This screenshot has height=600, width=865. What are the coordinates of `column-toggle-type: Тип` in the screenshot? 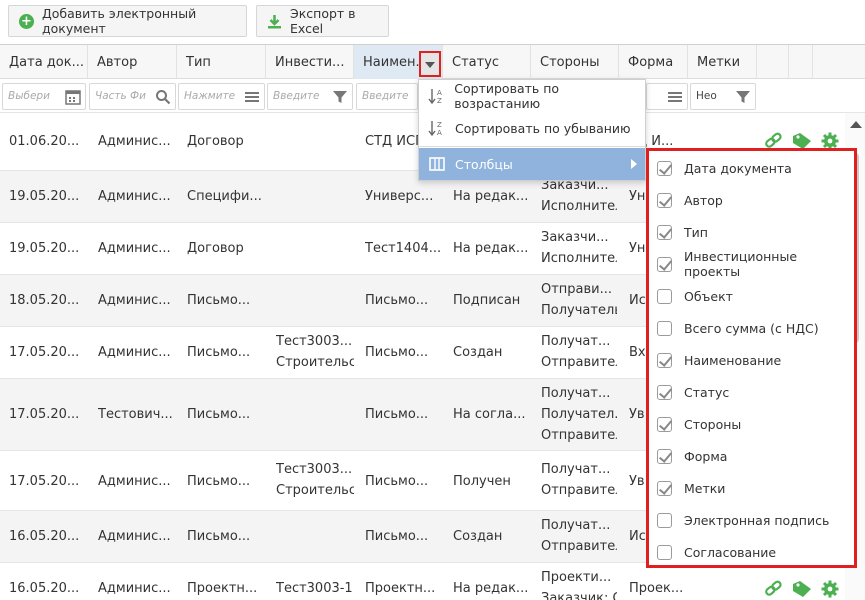 It's located at (751, 232).